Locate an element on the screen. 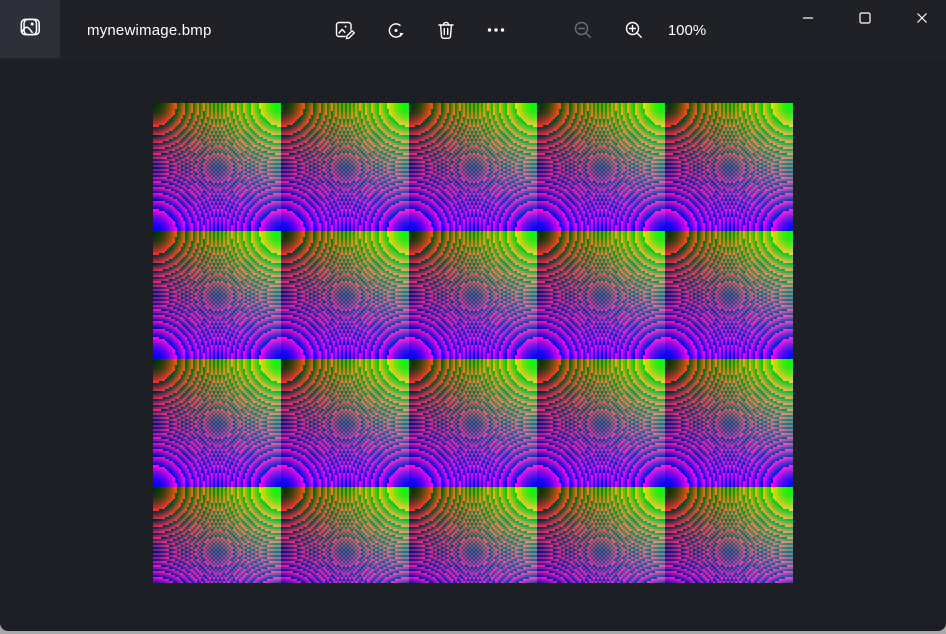  titlebar: mynewimage.bmp 100% is located at coordinates (473, 30).